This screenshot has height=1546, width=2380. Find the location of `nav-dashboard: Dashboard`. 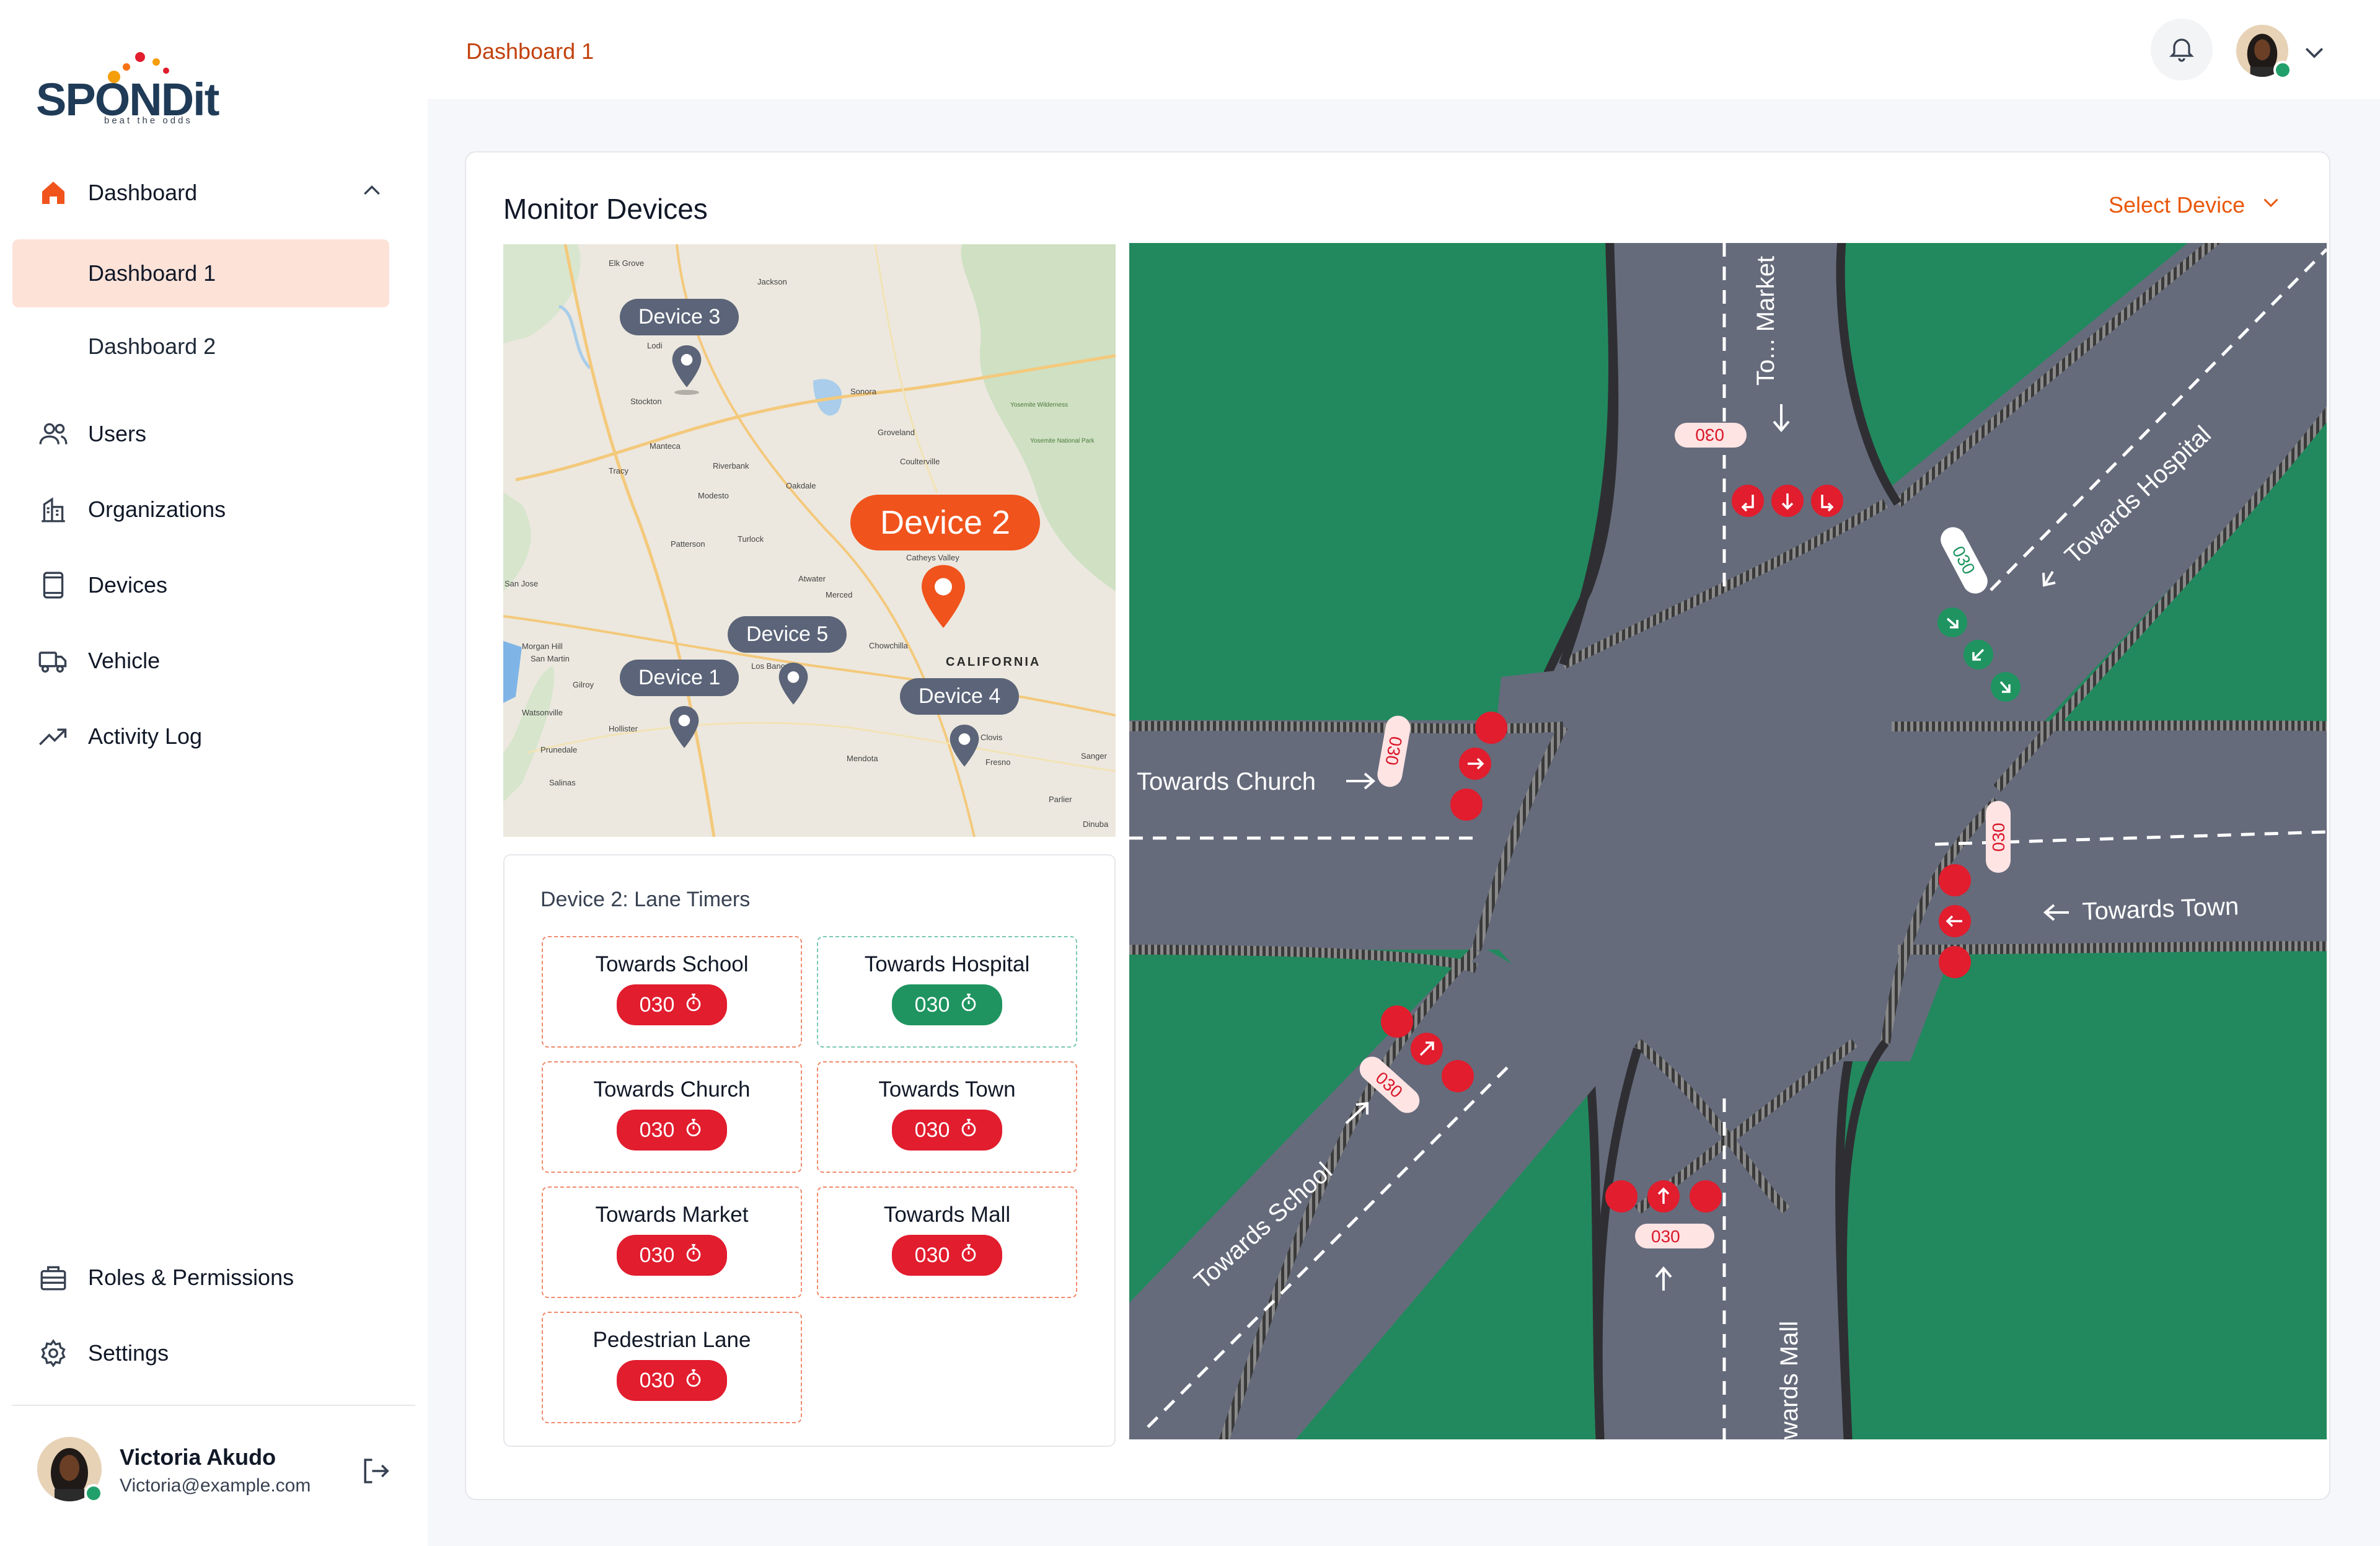

nav-dashboard: Dashboard is located at coordinates (201, 193).